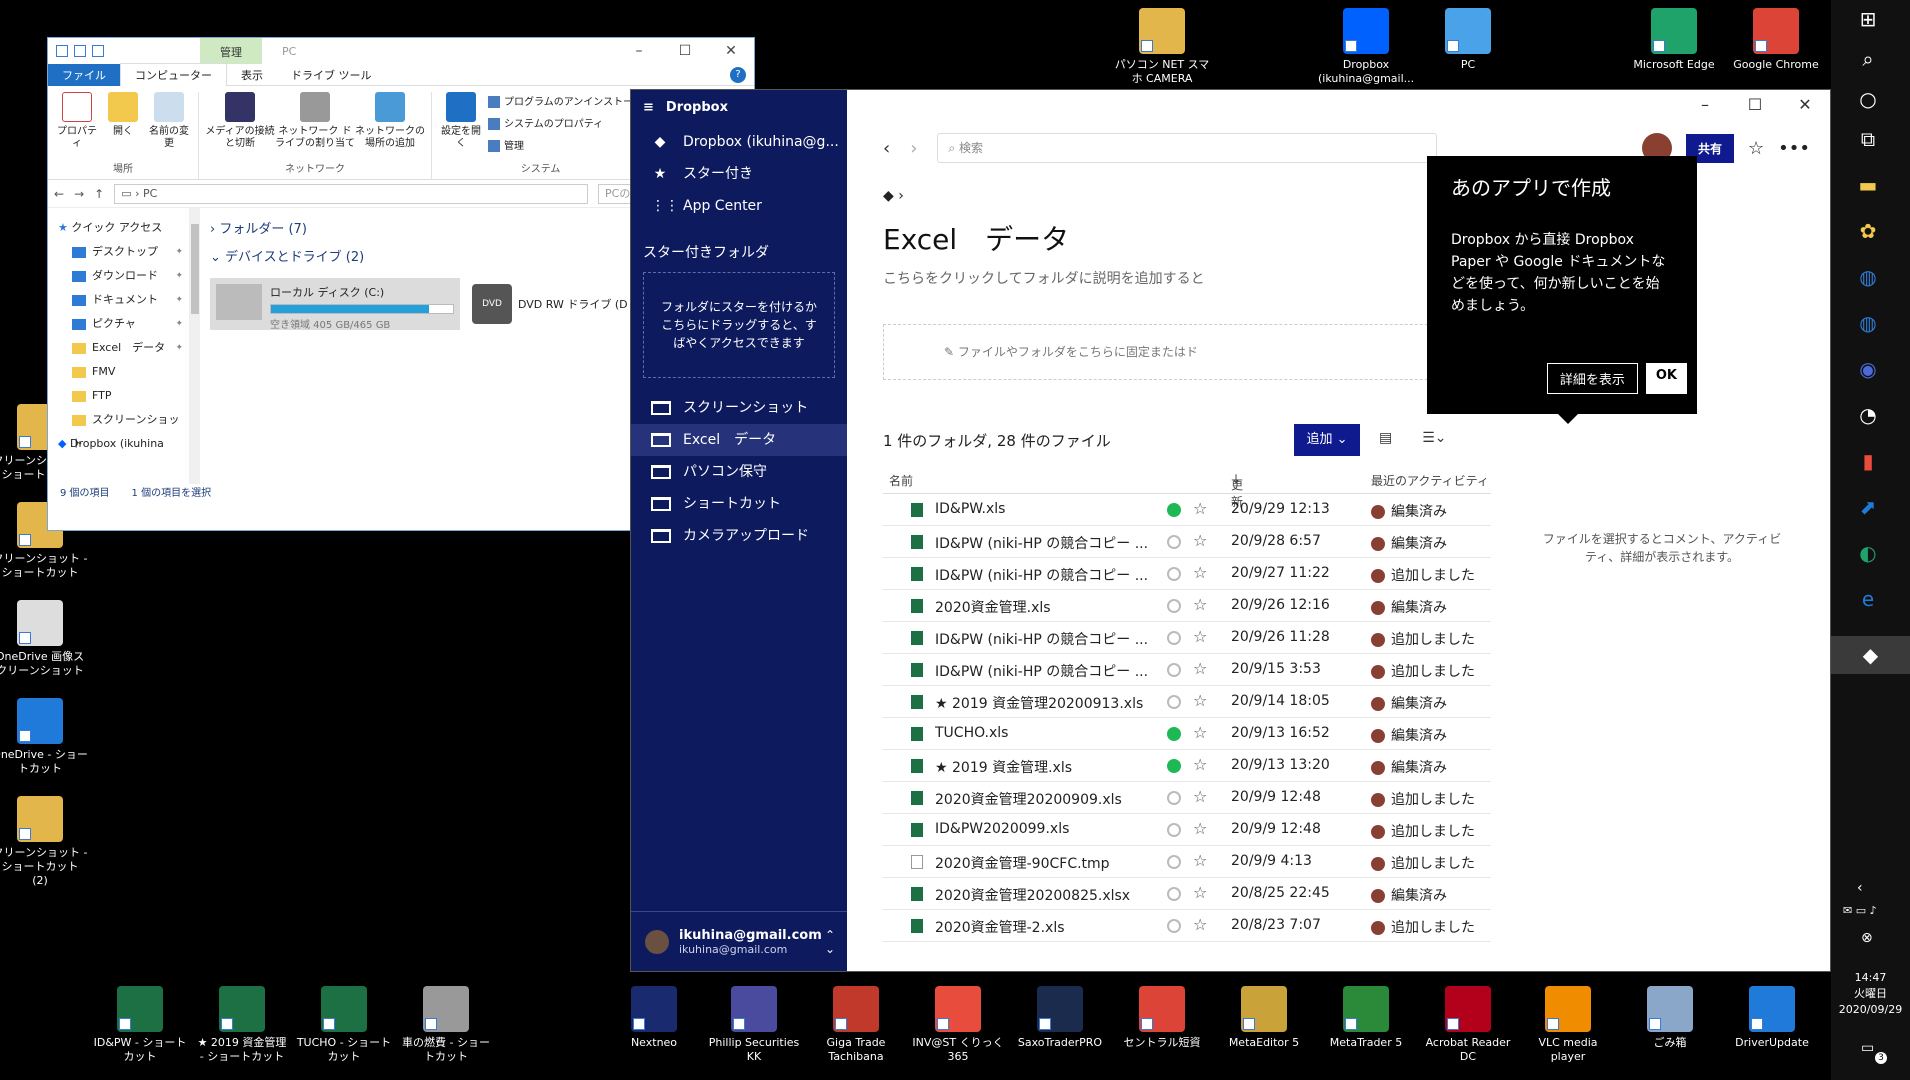  Describe the element at coordinates (118, 276) in the screenshot. I see `nav-item: ダウンロード ✦` at that location.